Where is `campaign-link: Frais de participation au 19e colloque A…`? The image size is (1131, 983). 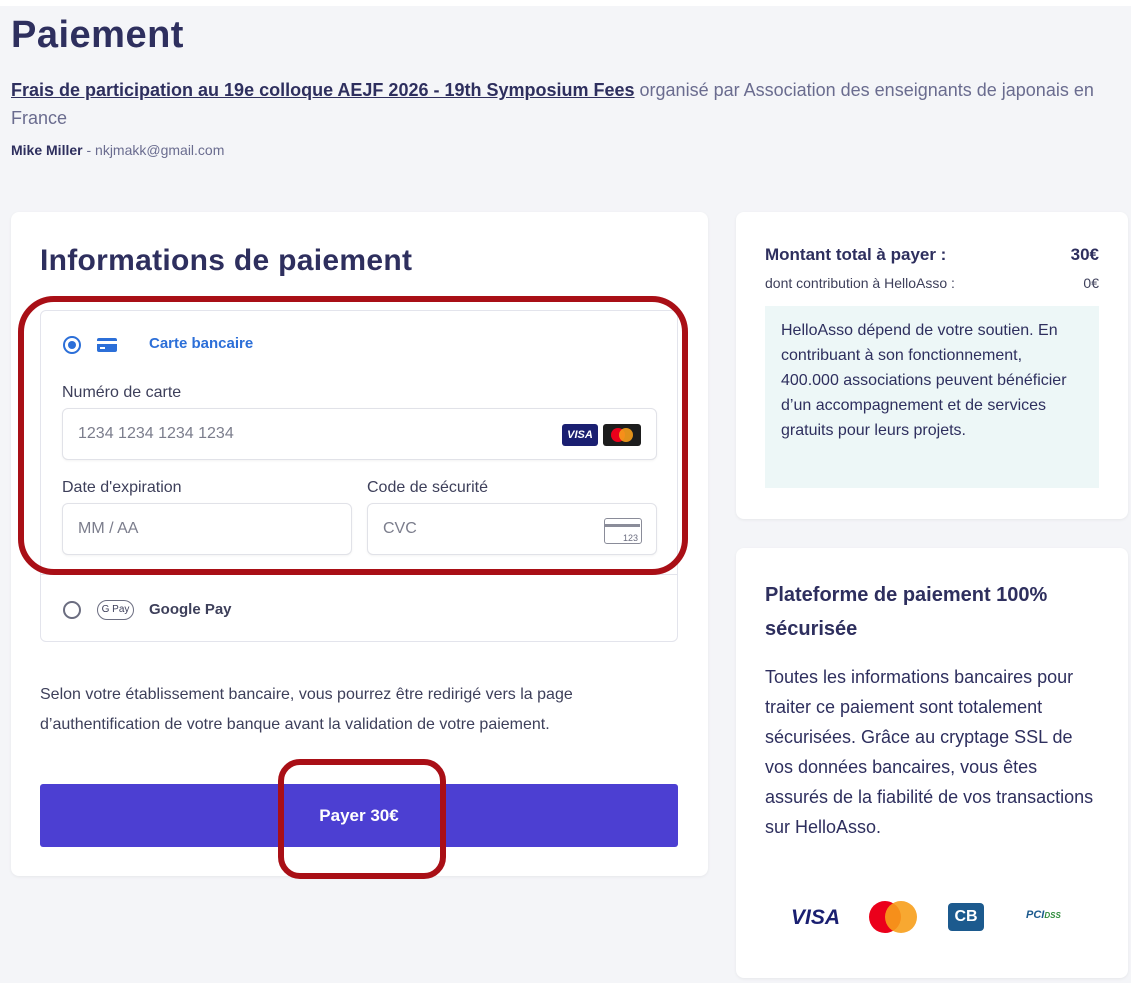 campaign-link: Frais de participation au 19e colloque A… is located at coordinates (323, 90).